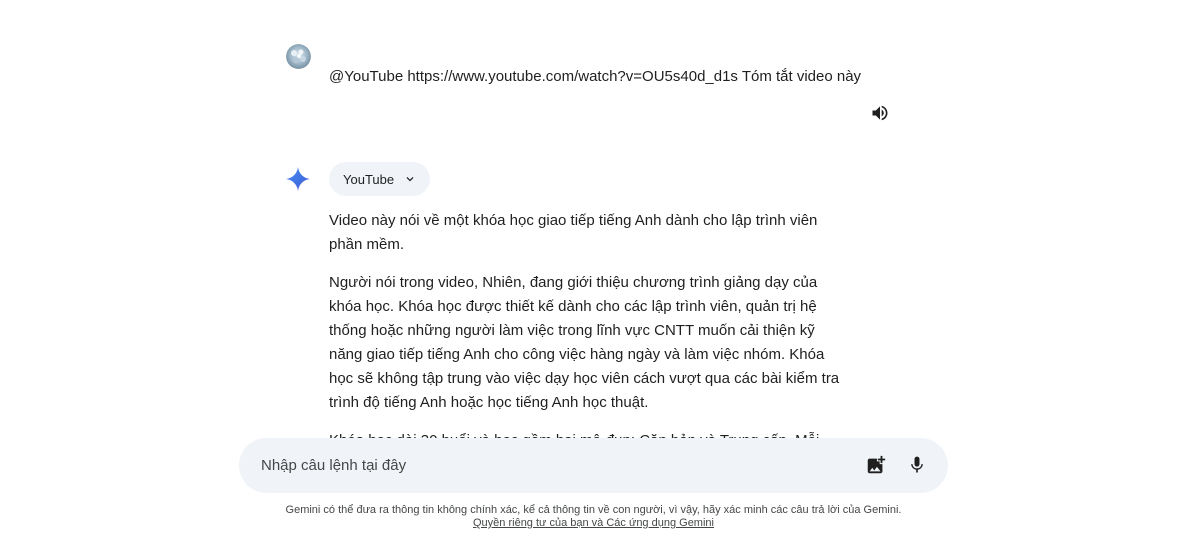 This screenshot has width=1200, height=539. I want to click on upload-image-button, so click(876, 465).